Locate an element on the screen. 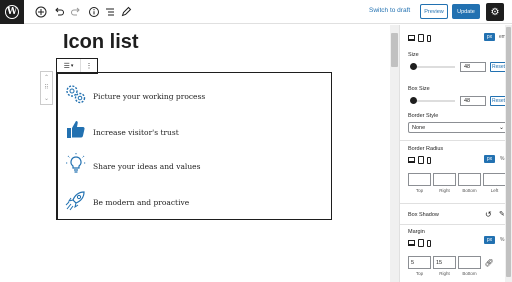  margin-unit-px-button: px is located at coordinates (489, 240).